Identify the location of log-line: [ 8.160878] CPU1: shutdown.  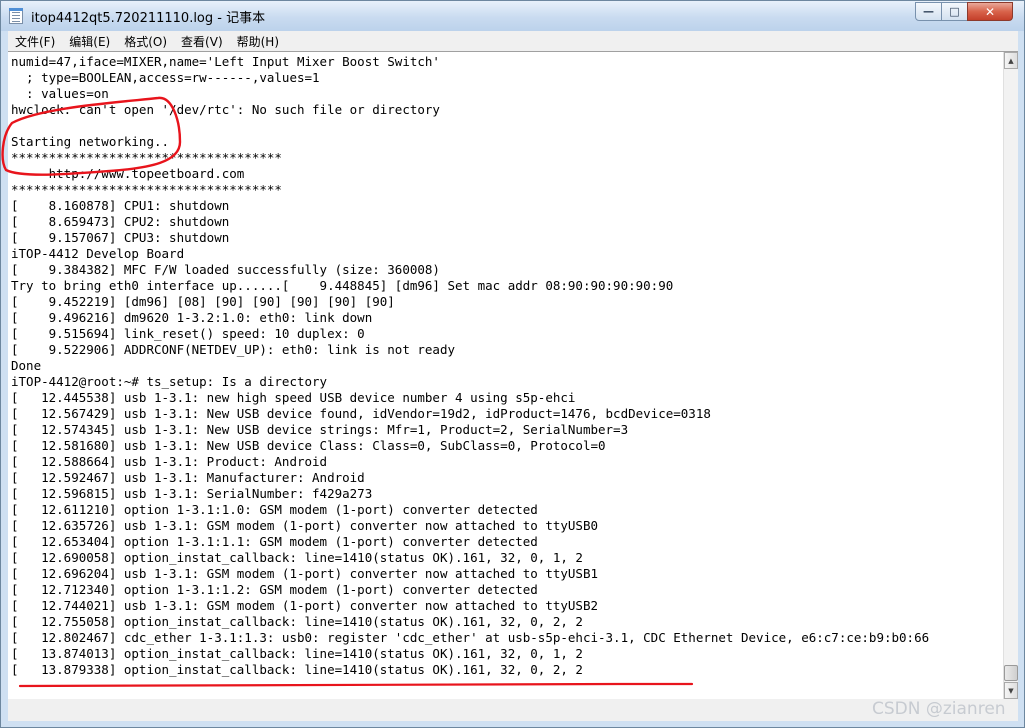
(120, 205).